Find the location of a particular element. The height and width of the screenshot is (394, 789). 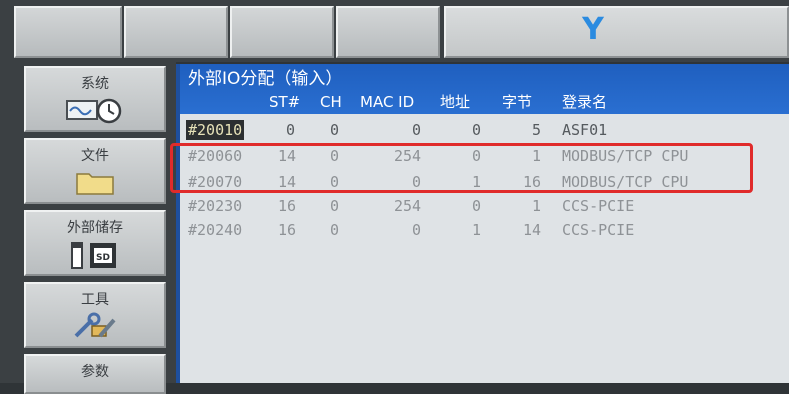

system-clock-icon is located at coordinates (95, 112).